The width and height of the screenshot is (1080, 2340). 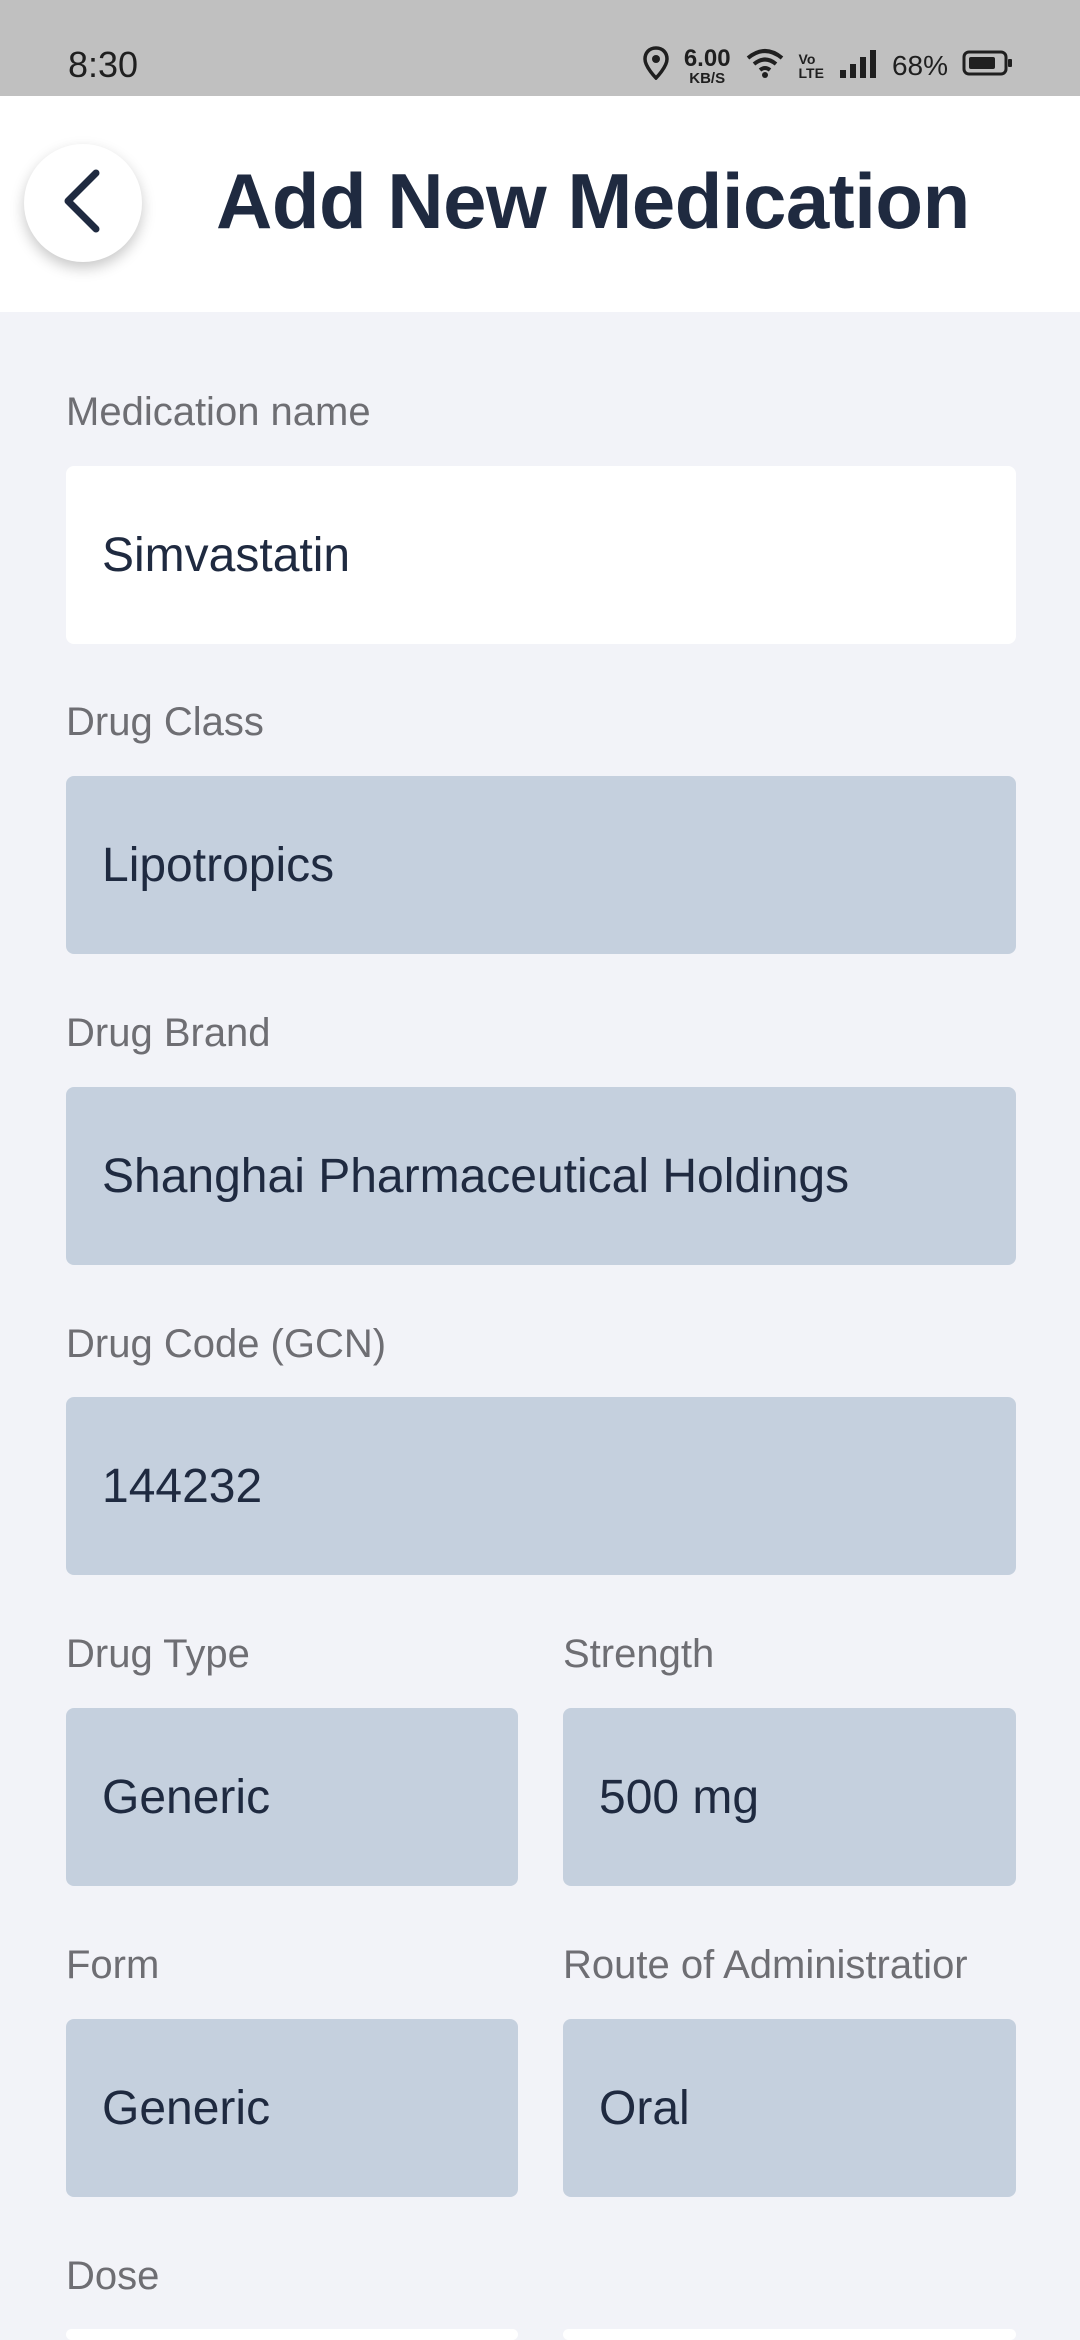 What do you see at coordinates (226, 1344) in the screenshot?
I see `drug-code-label: Drug Code (GCN)` at bounding box center [226, 1344].